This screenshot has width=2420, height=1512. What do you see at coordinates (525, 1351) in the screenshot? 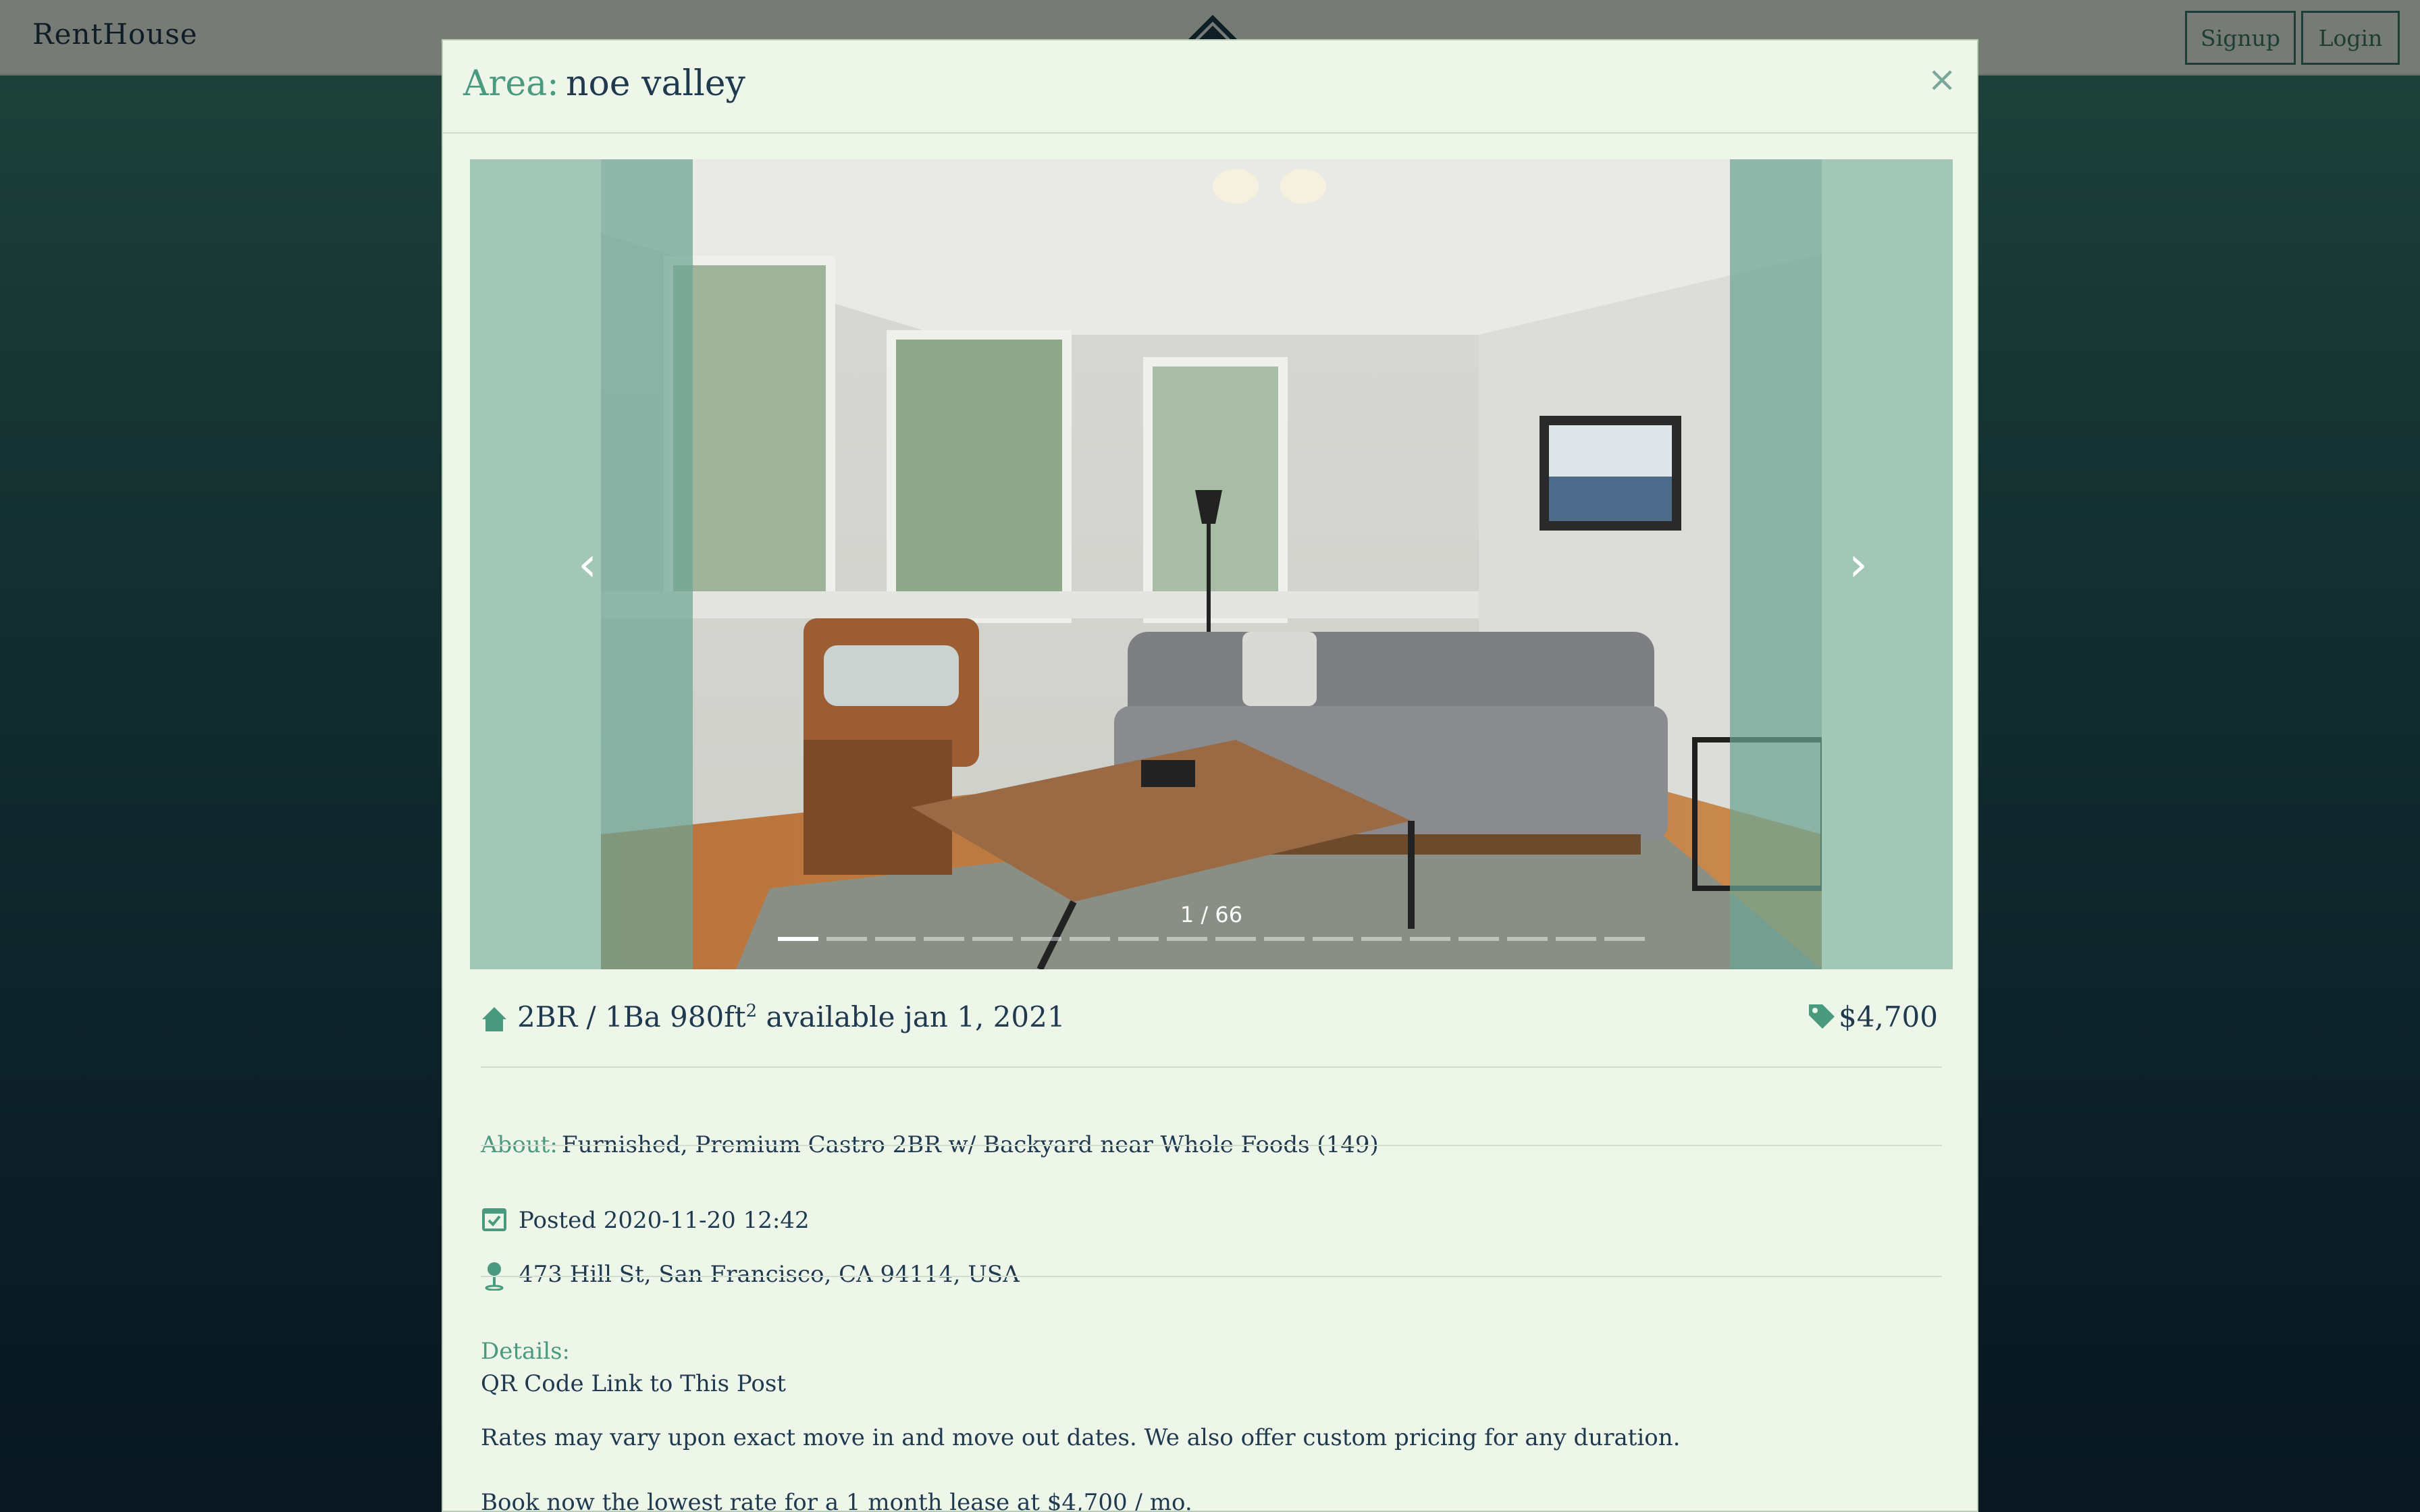
I see `details-label: Details:` at bounding box center [525, 1351].